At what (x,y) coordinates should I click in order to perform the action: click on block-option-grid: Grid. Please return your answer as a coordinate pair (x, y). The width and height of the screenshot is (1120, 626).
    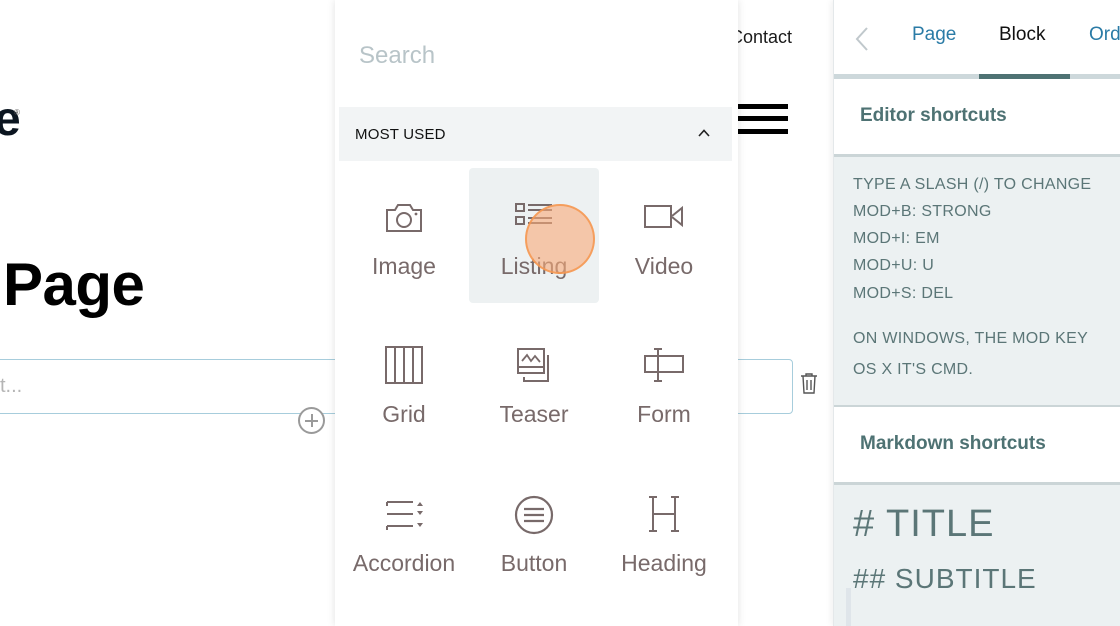
    Looking at the image, I should click on (404, 383).